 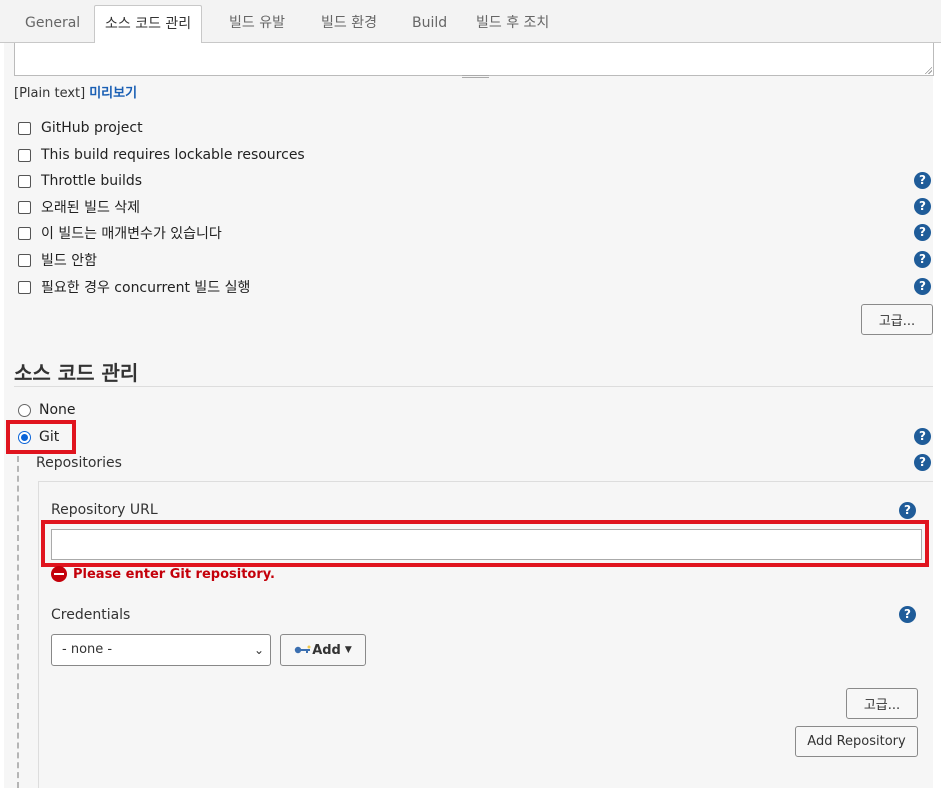 I want to click on option-discard-old-builds: 오래된 빌드 삭제, so click(x=79, y=207).